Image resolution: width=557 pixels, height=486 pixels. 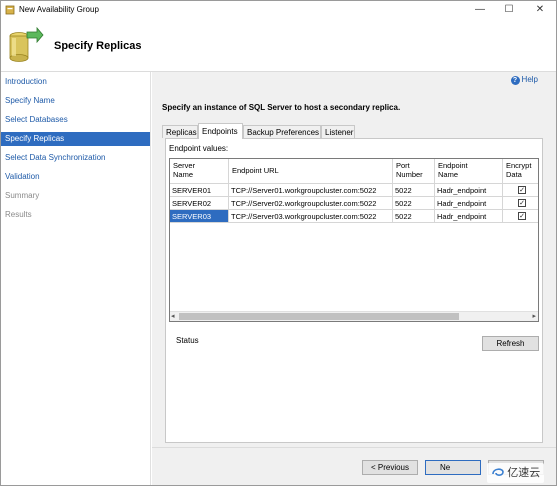 I want to click on help-label: Help, so click(x=529, y=79).